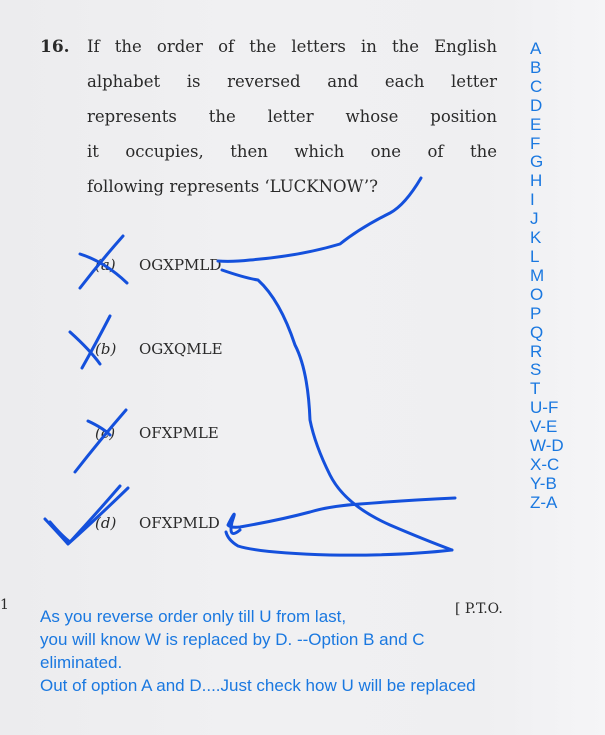 The width and height of the screenshot is (605, 735). I want to click on cross-mark-b, so click(85, 348).